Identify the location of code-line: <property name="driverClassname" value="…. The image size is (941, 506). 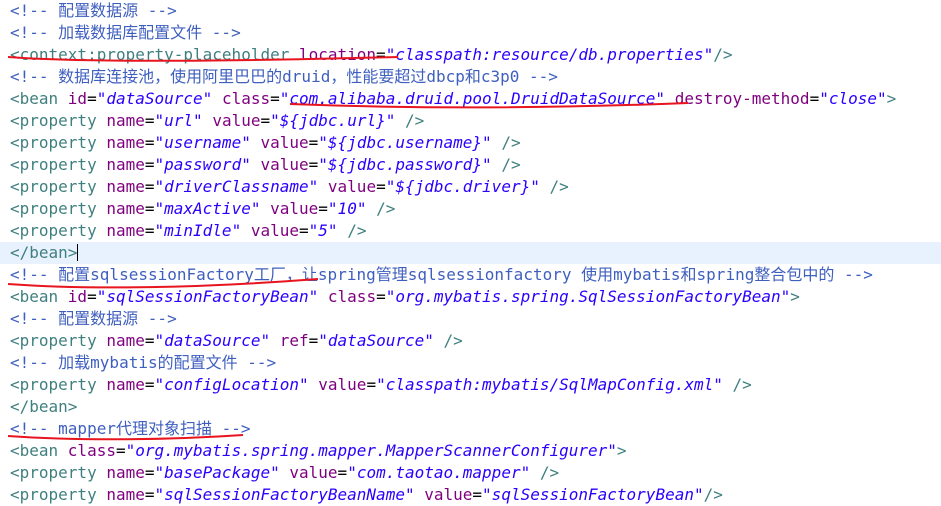
(470, 187).